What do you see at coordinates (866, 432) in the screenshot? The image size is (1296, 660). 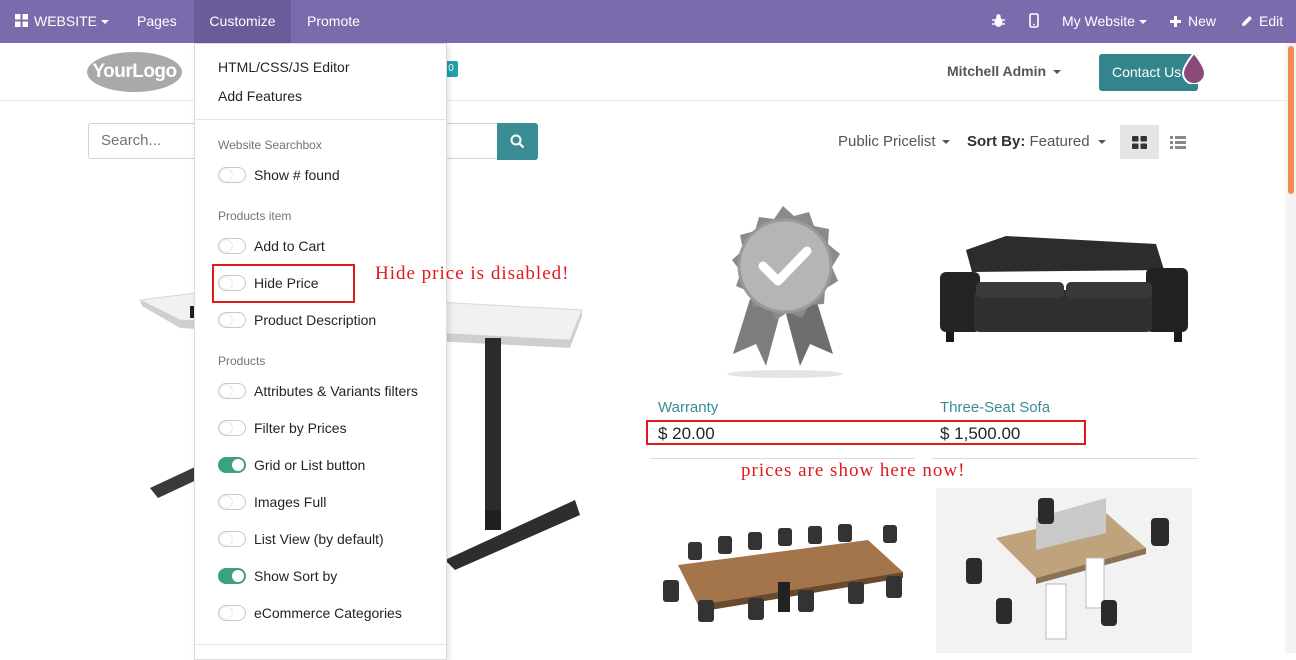 I see `annotation-box-prices` at bounding box center [866, 432].